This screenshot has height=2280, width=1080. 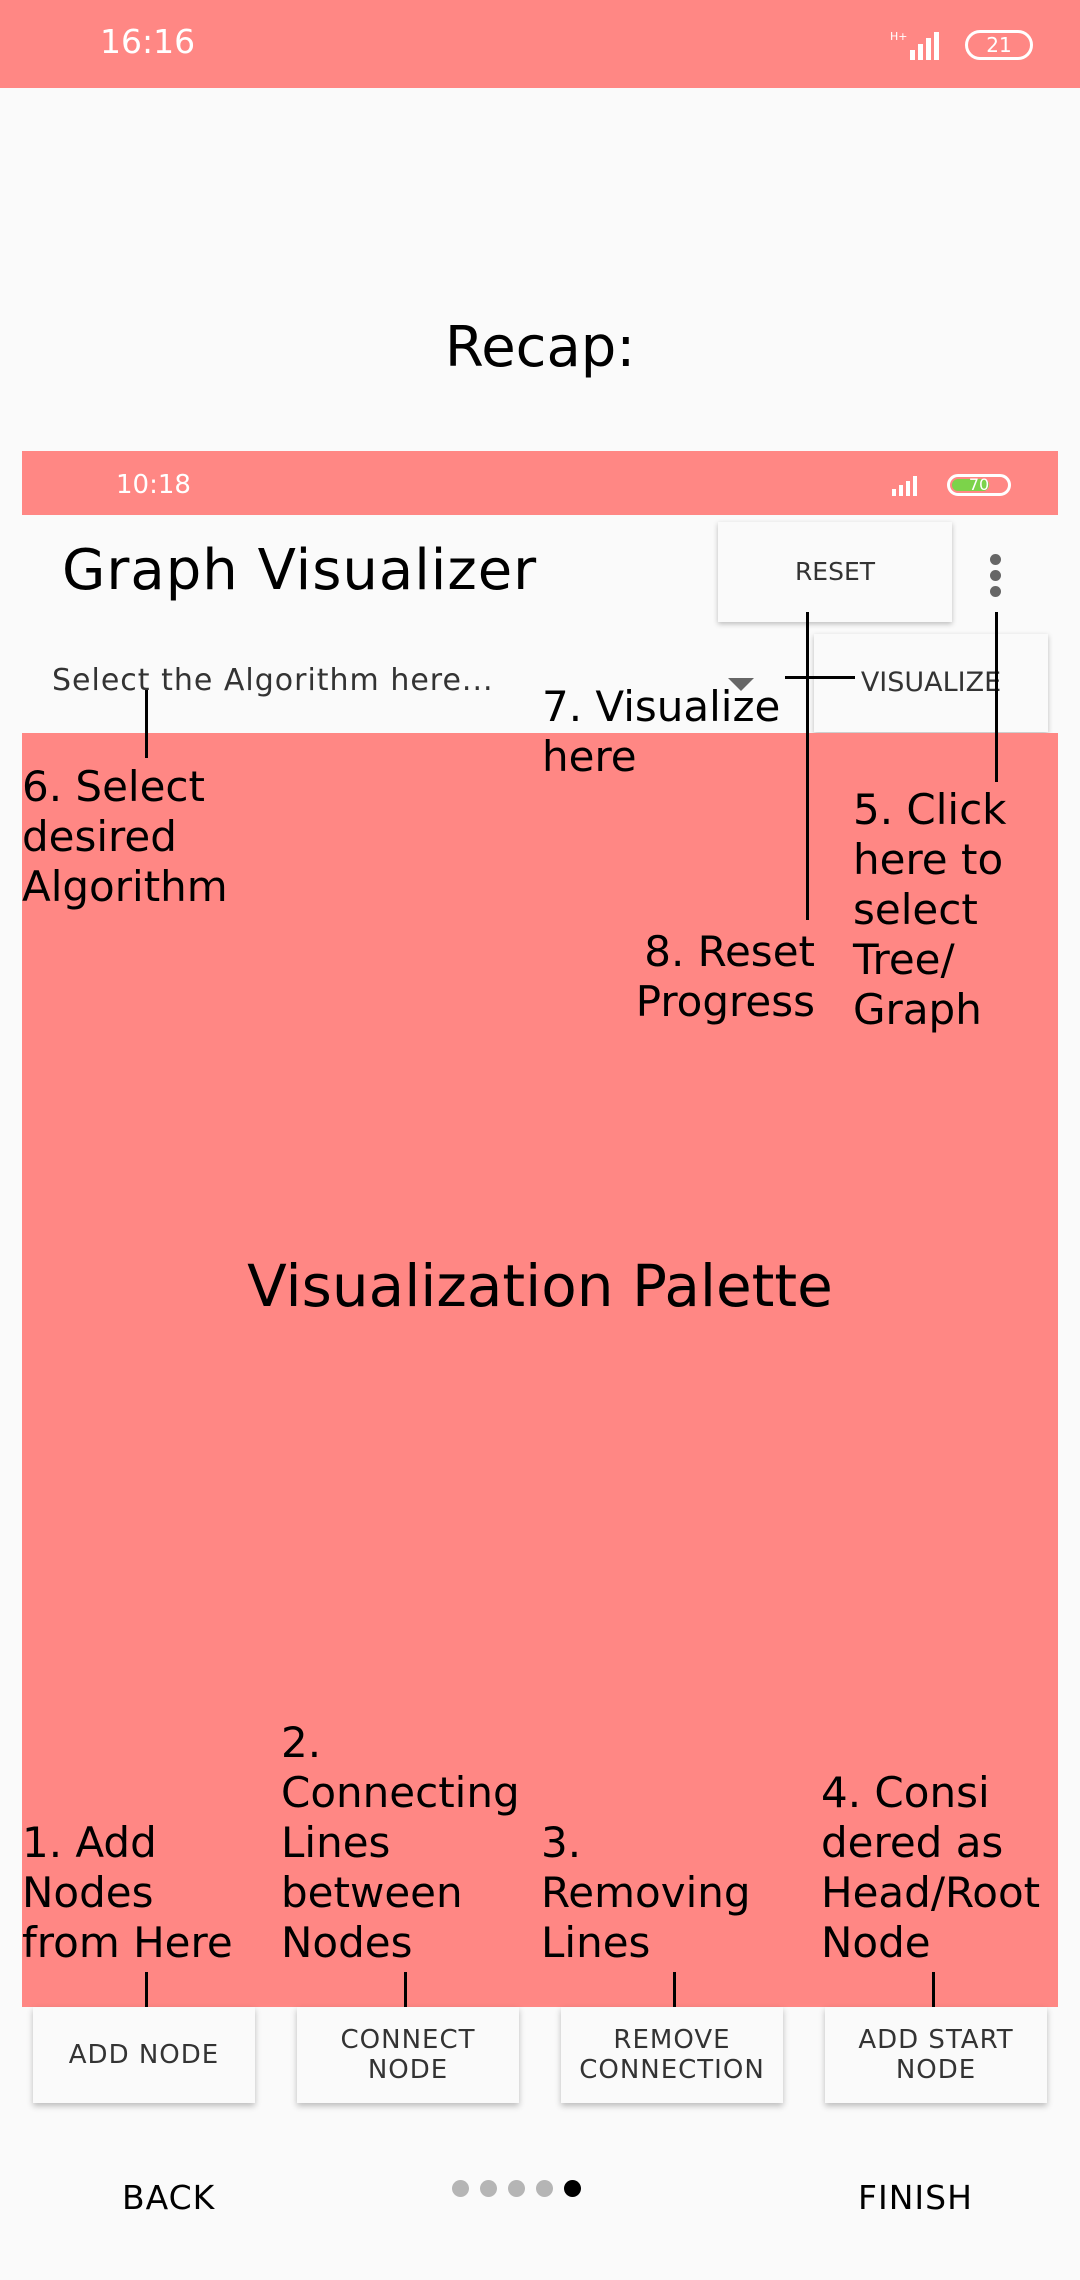 What do you see at coordinates (931, 1867) in the screenshot?
I see `annotation-start-node: 4. Consi dered as Head/Root Node` at bounding box center [931, 1867].